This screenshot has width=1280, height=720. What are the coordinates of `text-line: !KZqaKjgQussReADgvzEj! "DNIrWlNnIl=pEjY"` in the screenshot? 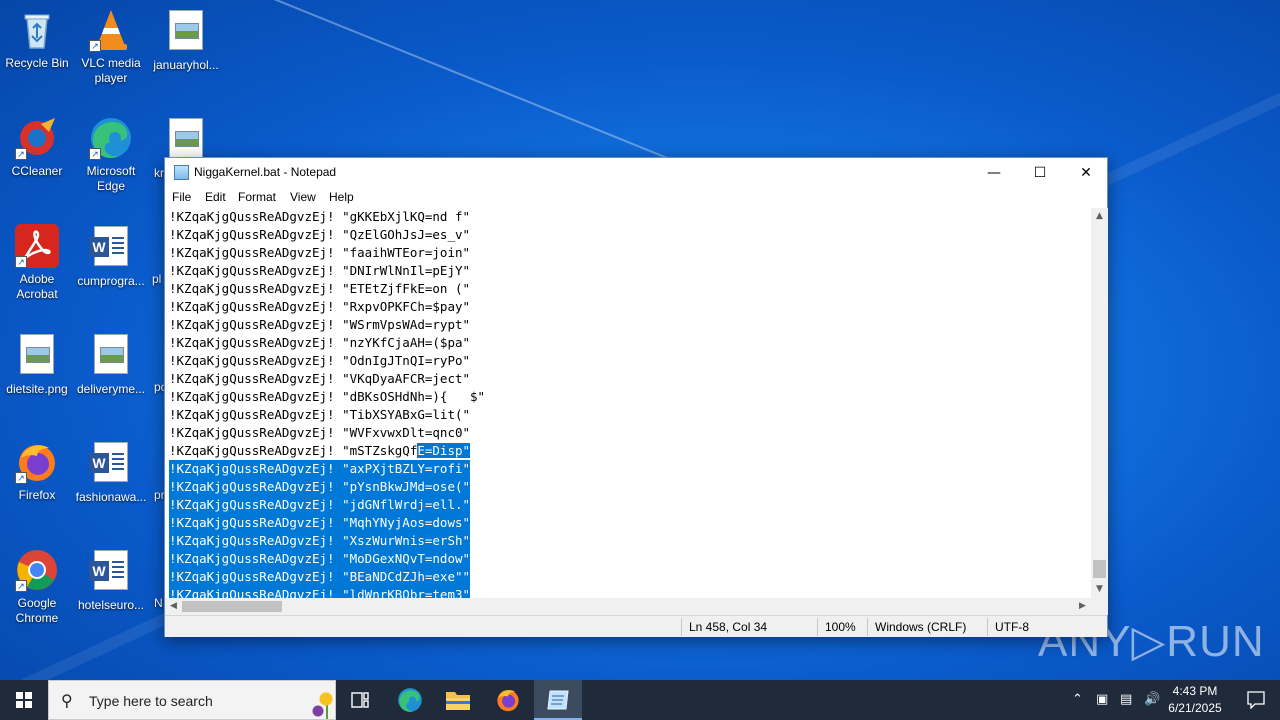 It's located at (320, 270).